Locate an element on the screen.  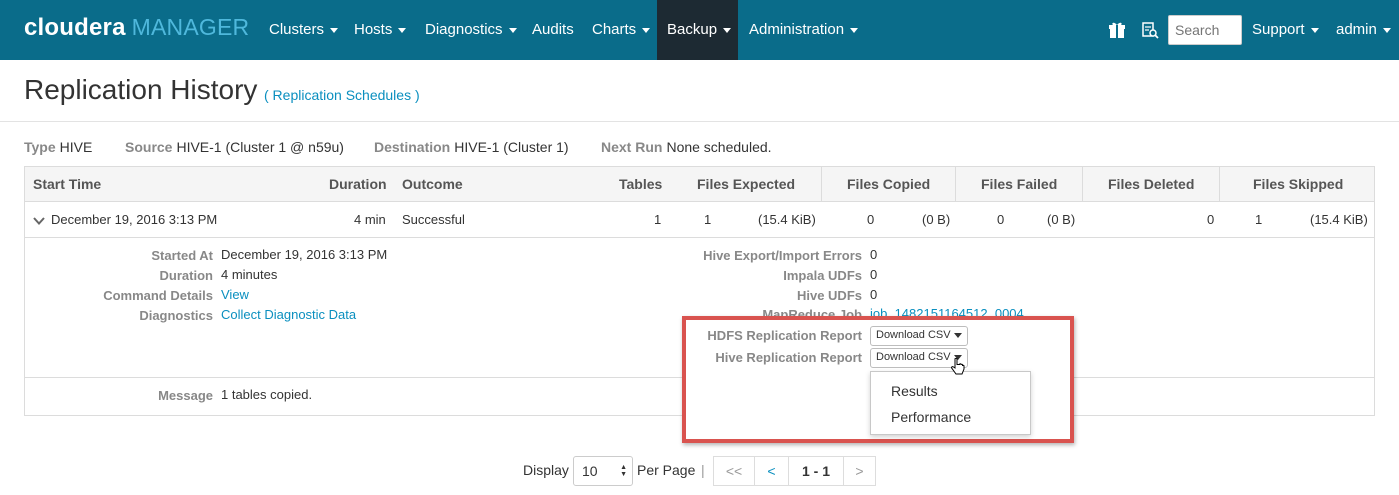
search-list-icon is located at coordinates (1150, 30).